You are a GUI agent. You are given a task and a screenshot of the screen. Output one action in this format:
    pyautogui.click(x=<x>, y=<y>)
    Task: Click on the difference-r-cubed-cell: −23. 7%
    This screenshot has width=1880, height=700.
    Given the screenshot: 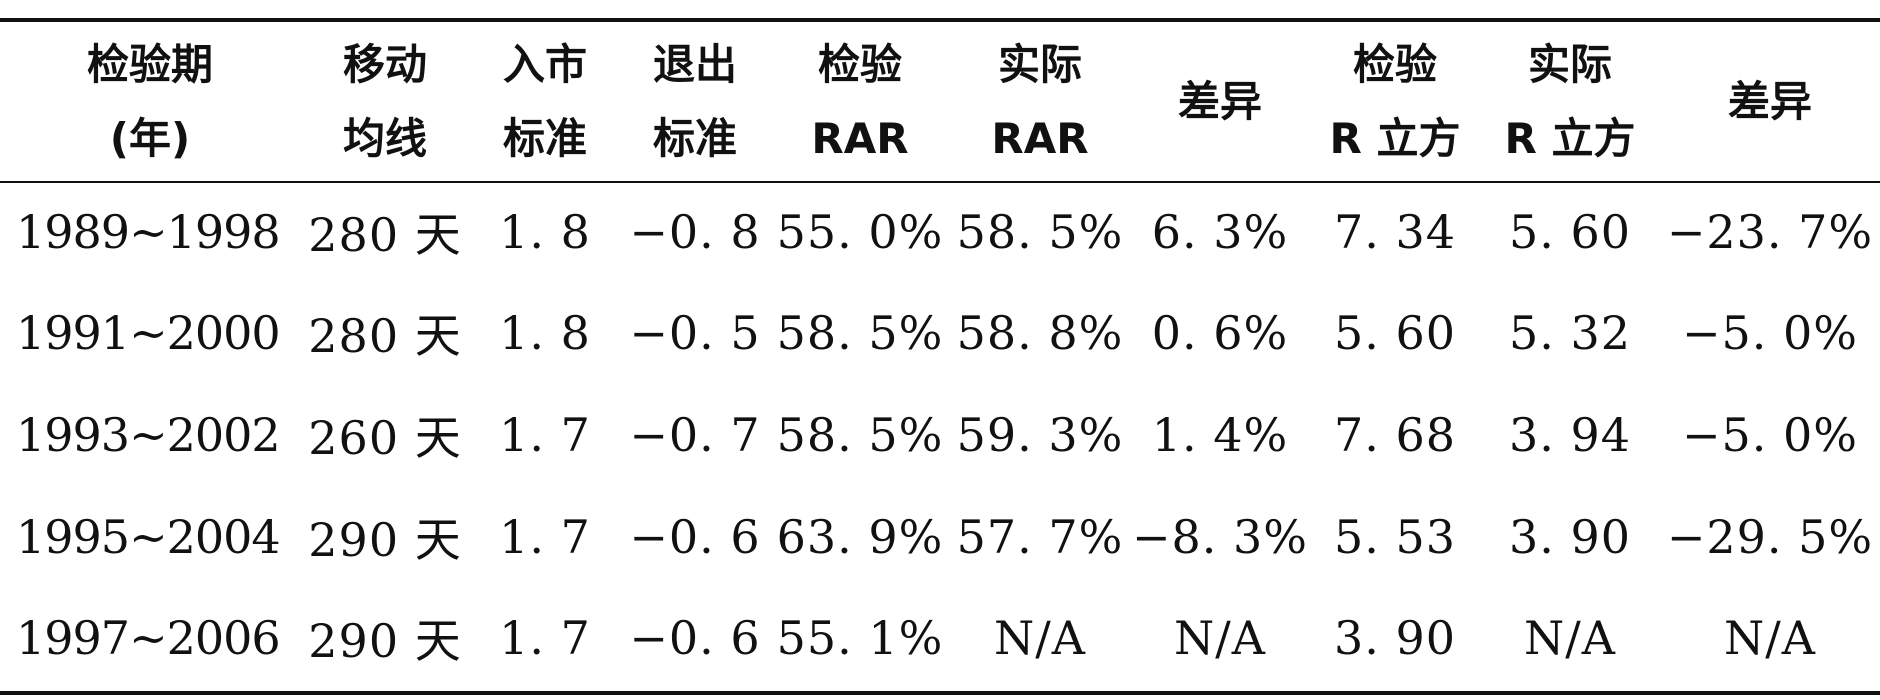 What is the action you would take?
    pyautogui.click(x=1770, y=231)
    